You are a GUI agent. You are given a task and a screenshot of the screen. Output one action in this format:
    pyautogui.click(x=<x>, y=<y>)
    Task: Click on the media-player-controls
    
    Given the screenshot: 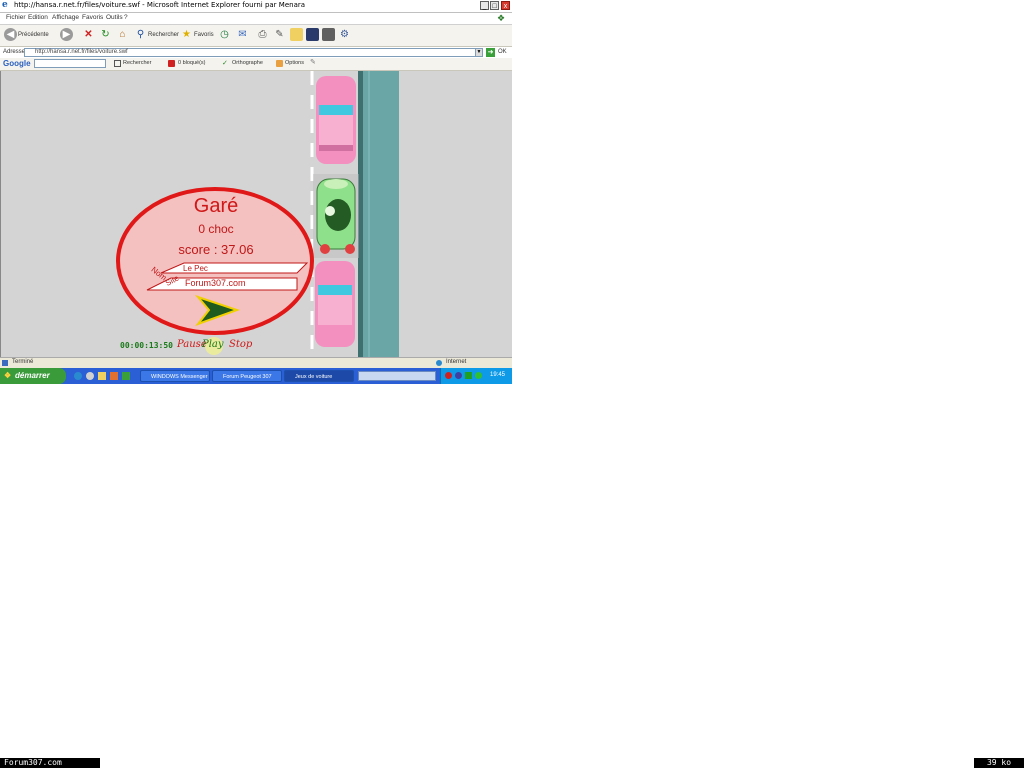 What is the action you would take?
    pyautogui.click(x=397, y=376)
    